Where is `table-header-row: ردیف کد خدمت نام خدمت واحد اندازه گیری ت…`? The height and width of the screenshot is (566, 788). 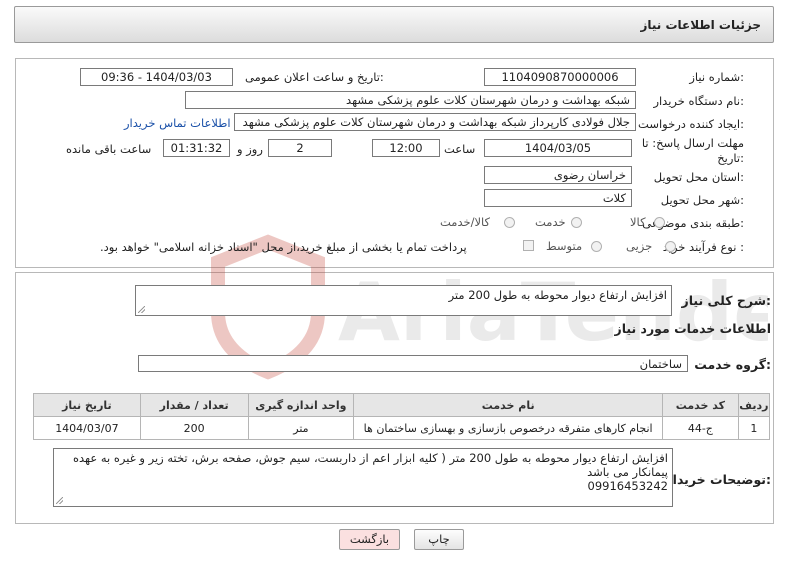
table-header-row: ردیف کد خدمت نام خدمت واحد اندازه گیری ت… is located at coordinates (402, 405).